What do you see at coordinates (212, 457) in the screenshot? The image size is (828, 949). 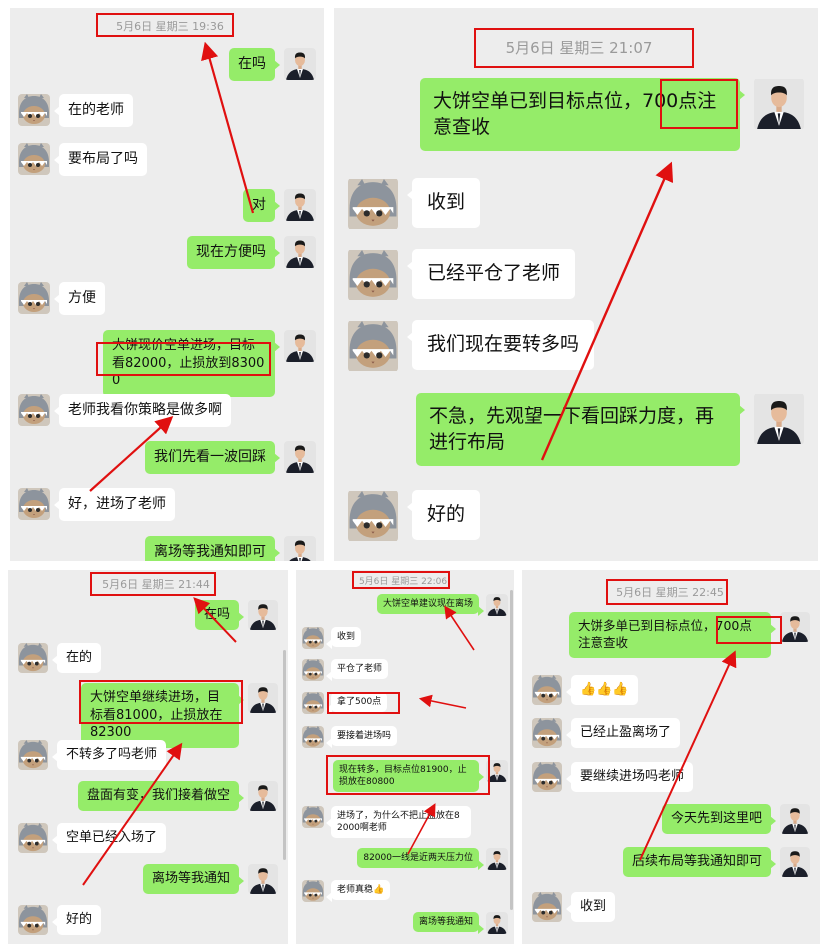 I see `message-bubble: 我们先看一波回踩` at bounding box center [212, 457].